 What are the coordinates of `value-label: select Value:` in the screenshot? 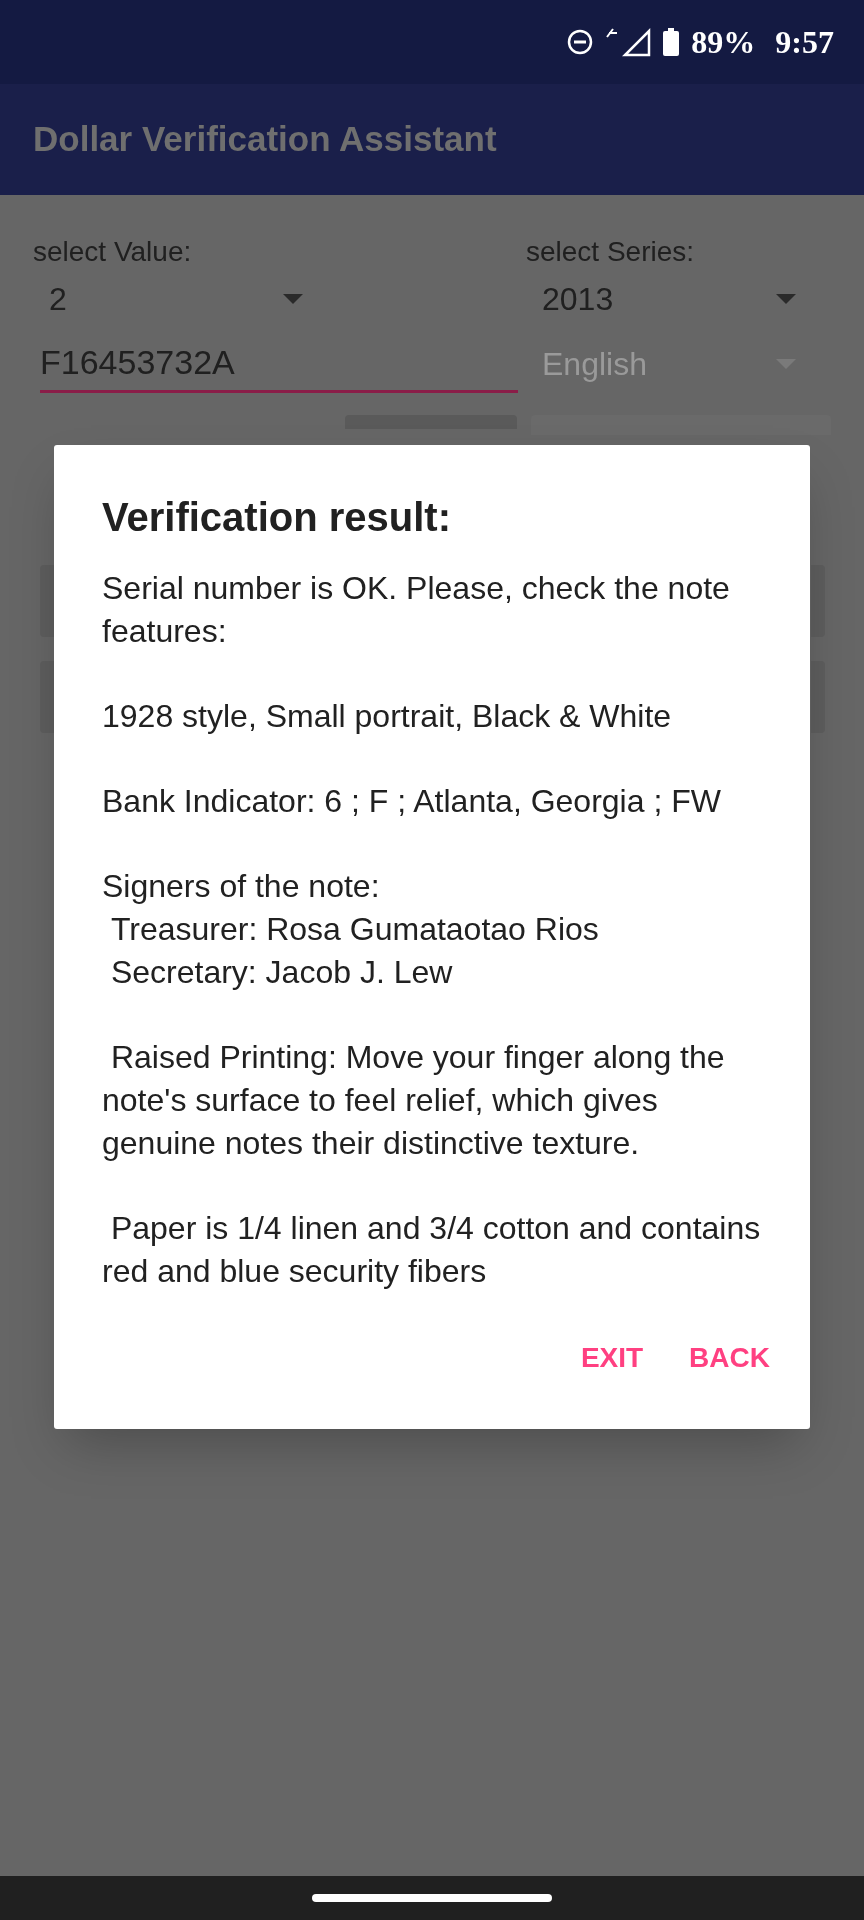 It's located at (113, 252).